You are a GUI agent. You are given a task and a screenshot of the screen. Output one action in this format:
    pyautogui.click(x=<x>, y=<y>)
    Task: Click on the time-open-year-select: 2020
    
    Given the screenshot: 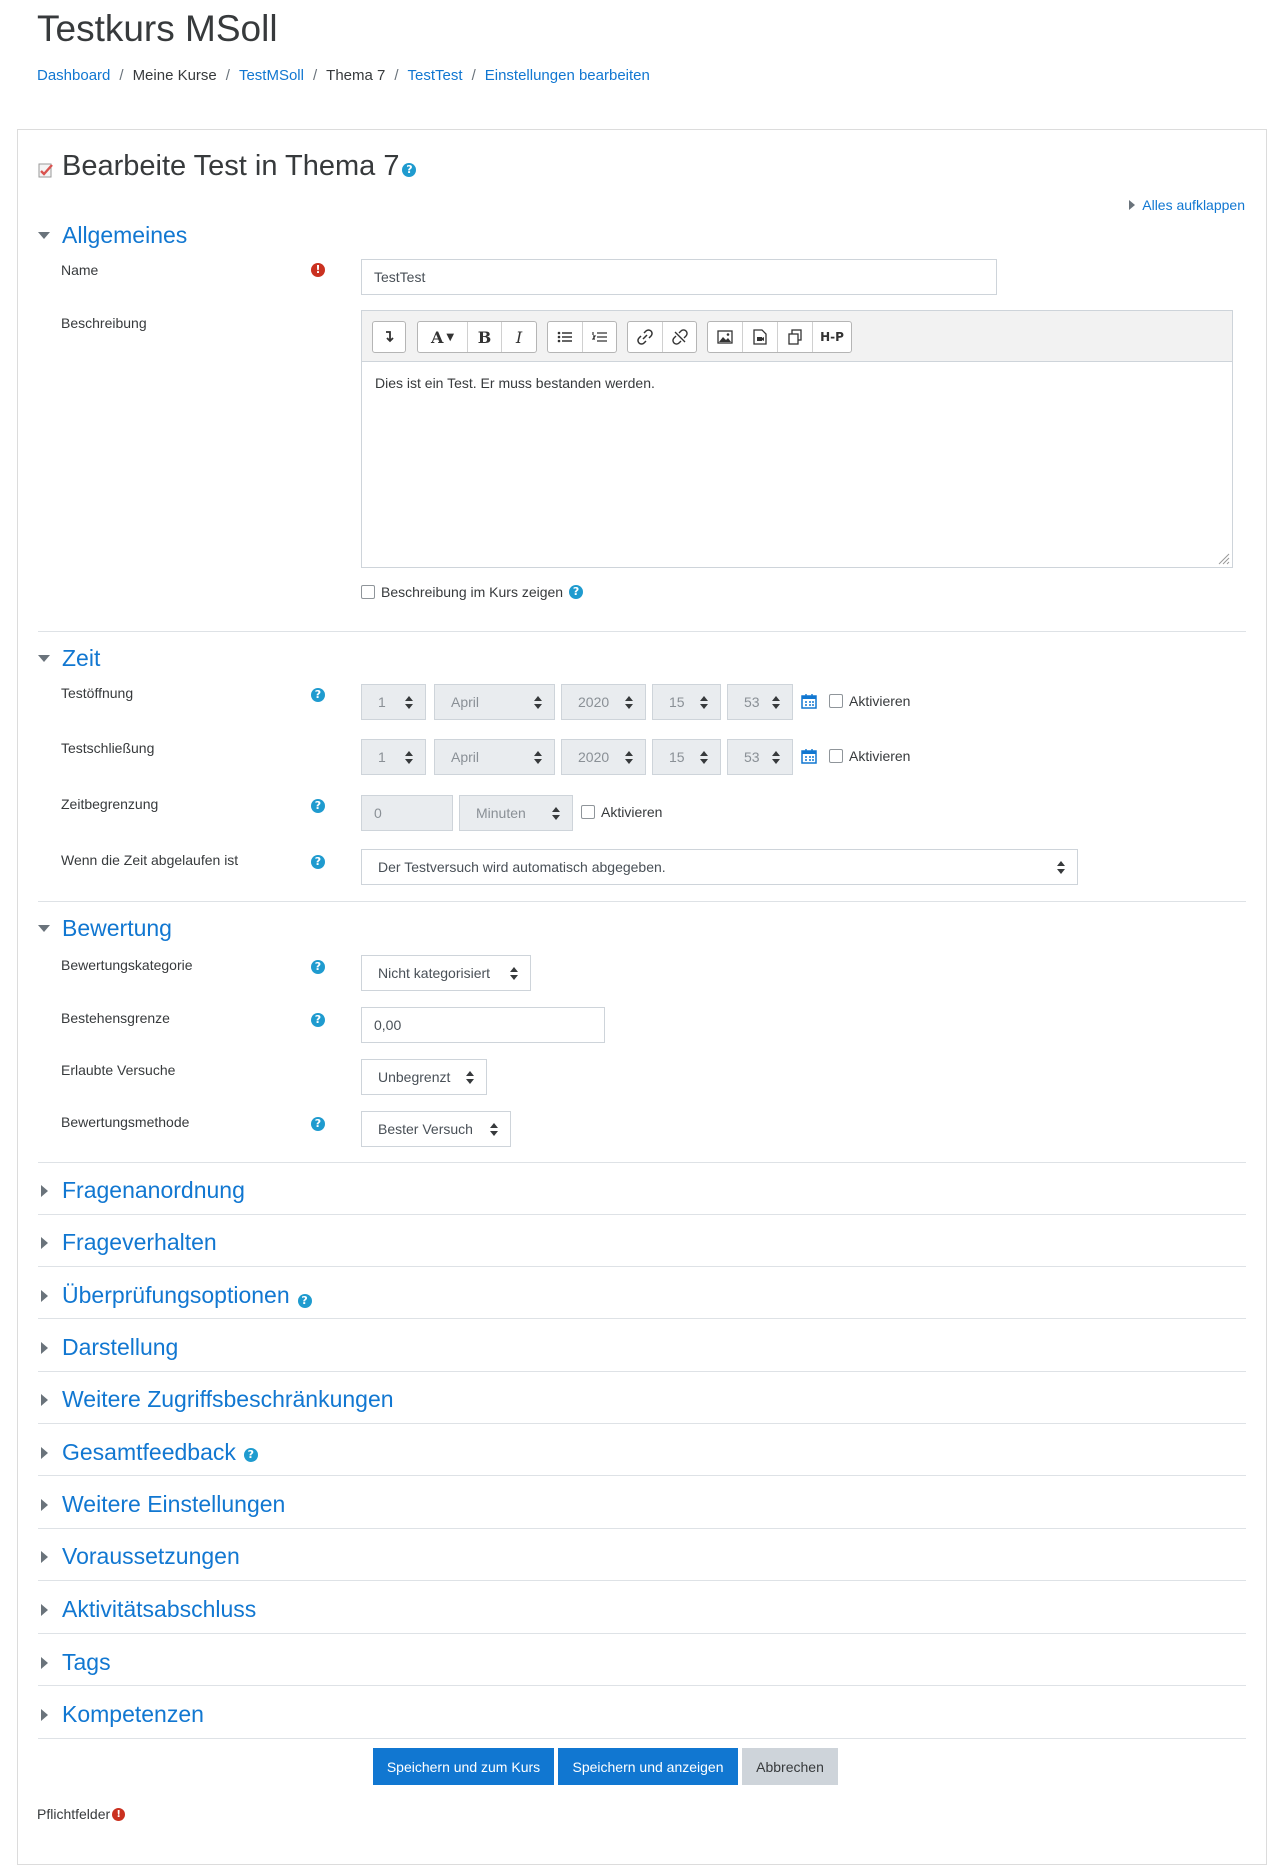 What is the action you would take?
    pyautogui.click(x=603, y=702)
    